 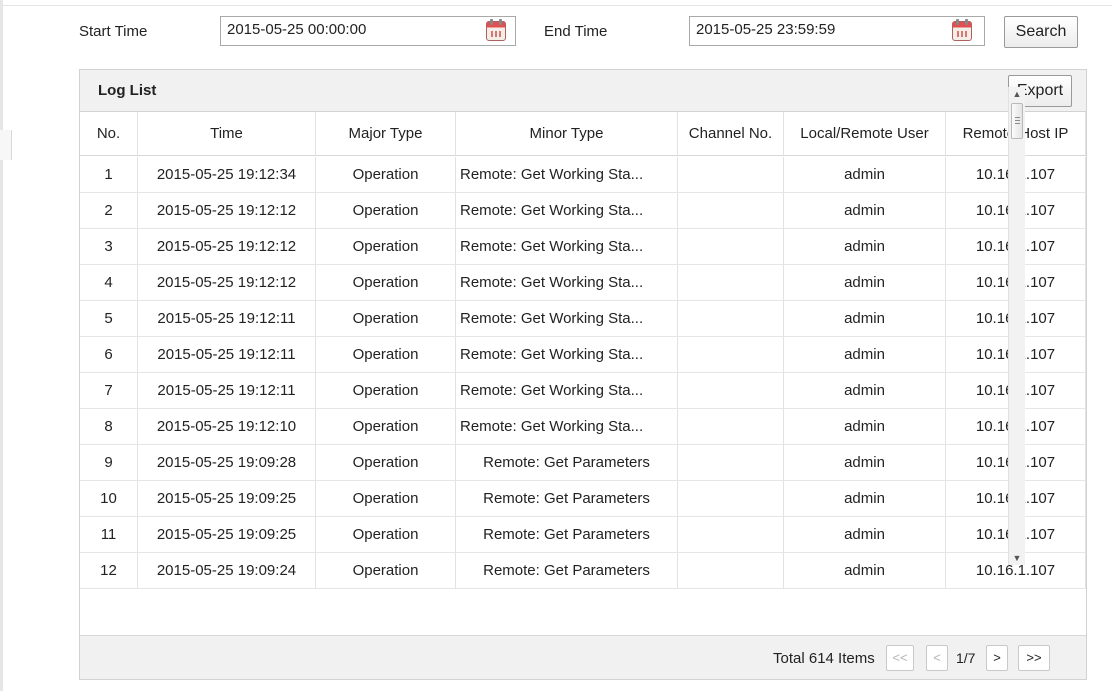 I want to click on column-header-no: No., so click(x=109, y=133).